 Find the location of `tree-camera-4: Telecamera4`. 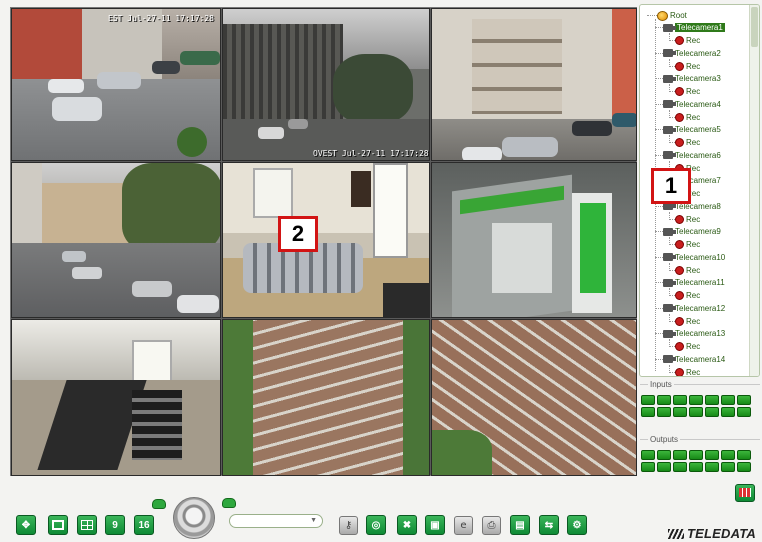

tree-camera-4: Telecamera4 is located at coordinates (692, 104).